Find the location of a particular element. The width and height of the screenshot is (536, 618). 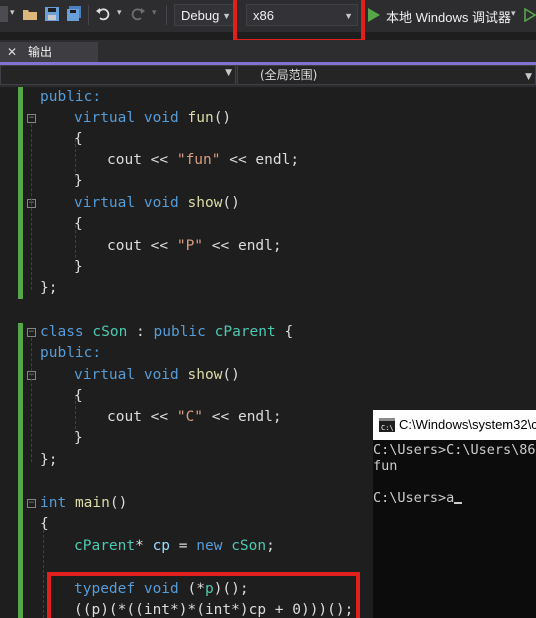

text-cursor is located at coordinates (458, 503).